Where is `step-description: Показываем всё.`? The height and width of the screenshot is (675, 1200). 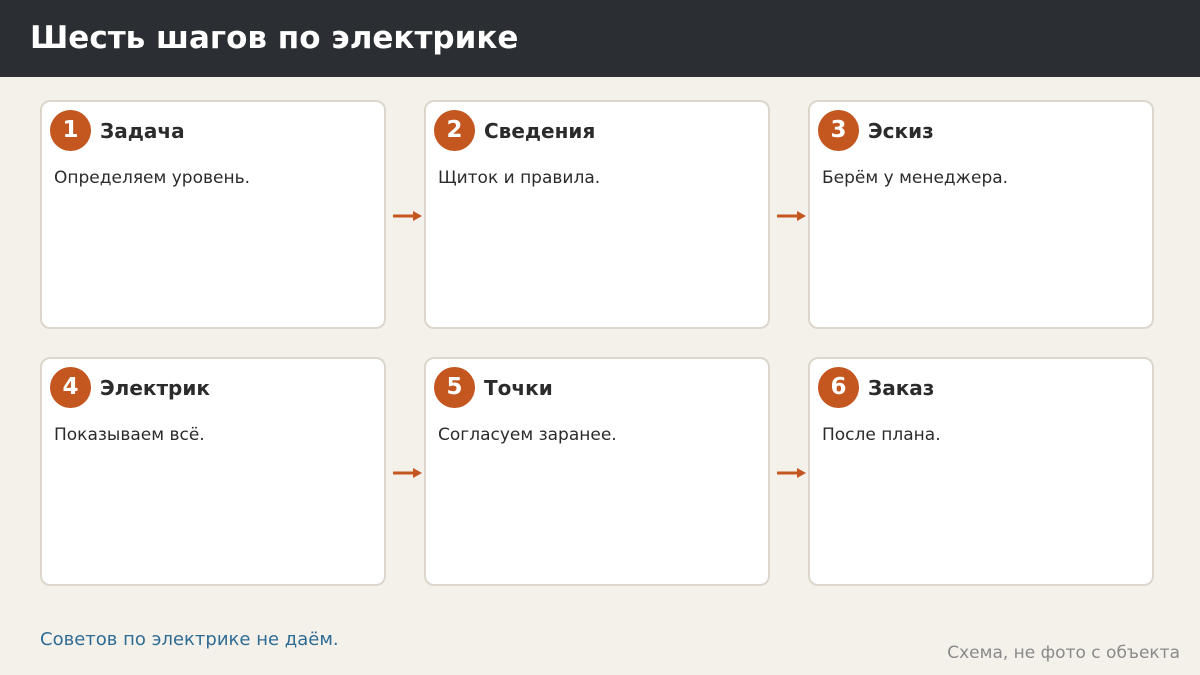
step-description: Показываем всё. is located at coordinates (129, 435).